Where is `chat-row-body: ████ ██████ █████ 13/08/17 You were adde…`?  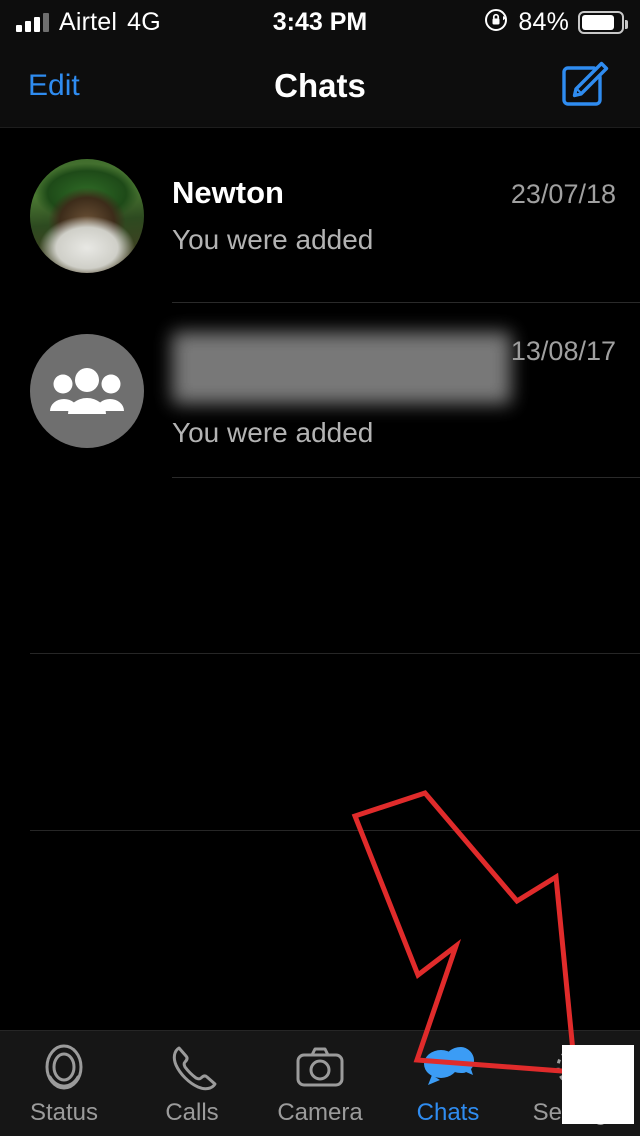
chat-row-body: ████ ██████ █████ 13/08/17 You were adde… is located at coordinates (406, 390).